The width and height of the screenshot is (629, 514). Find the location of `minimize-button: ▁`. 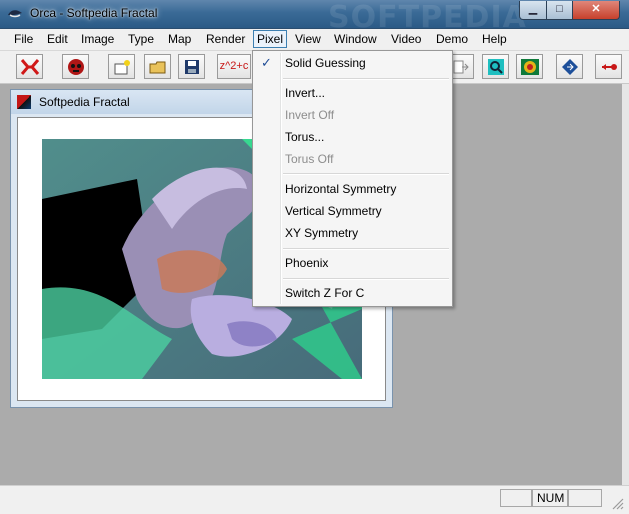

minimize-button: ▁ is located at coordinates (533, 10).